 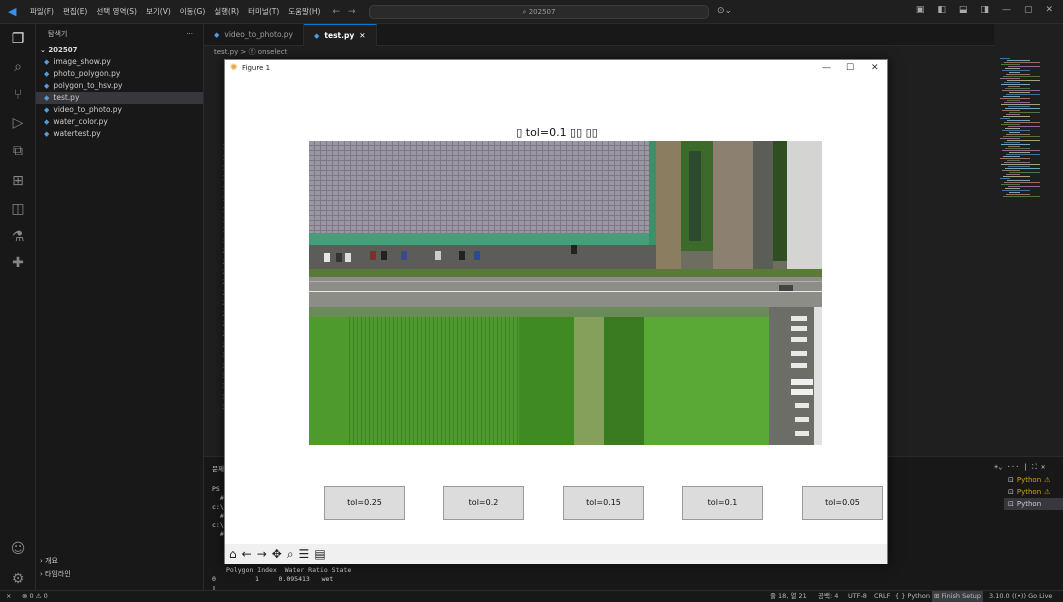 What do you see at coordinates (75, 11) in the screenshot?
I see `menu-edit: 편집(E)` at bounding box center [75, 11].